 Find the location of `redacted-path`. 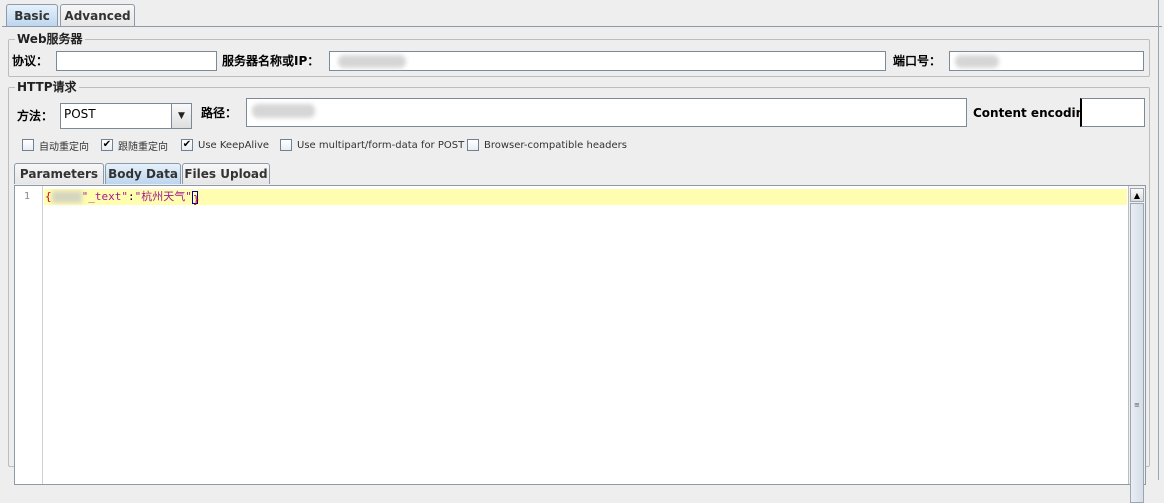

redacted-path is located at coordinates (283, 111).